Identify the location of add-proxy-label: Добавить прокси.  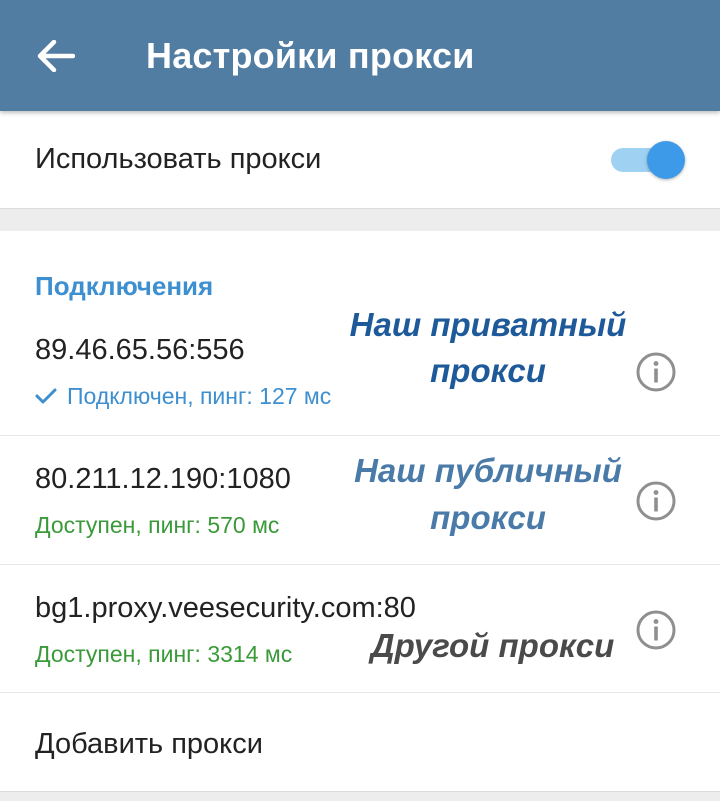
(149, 744).